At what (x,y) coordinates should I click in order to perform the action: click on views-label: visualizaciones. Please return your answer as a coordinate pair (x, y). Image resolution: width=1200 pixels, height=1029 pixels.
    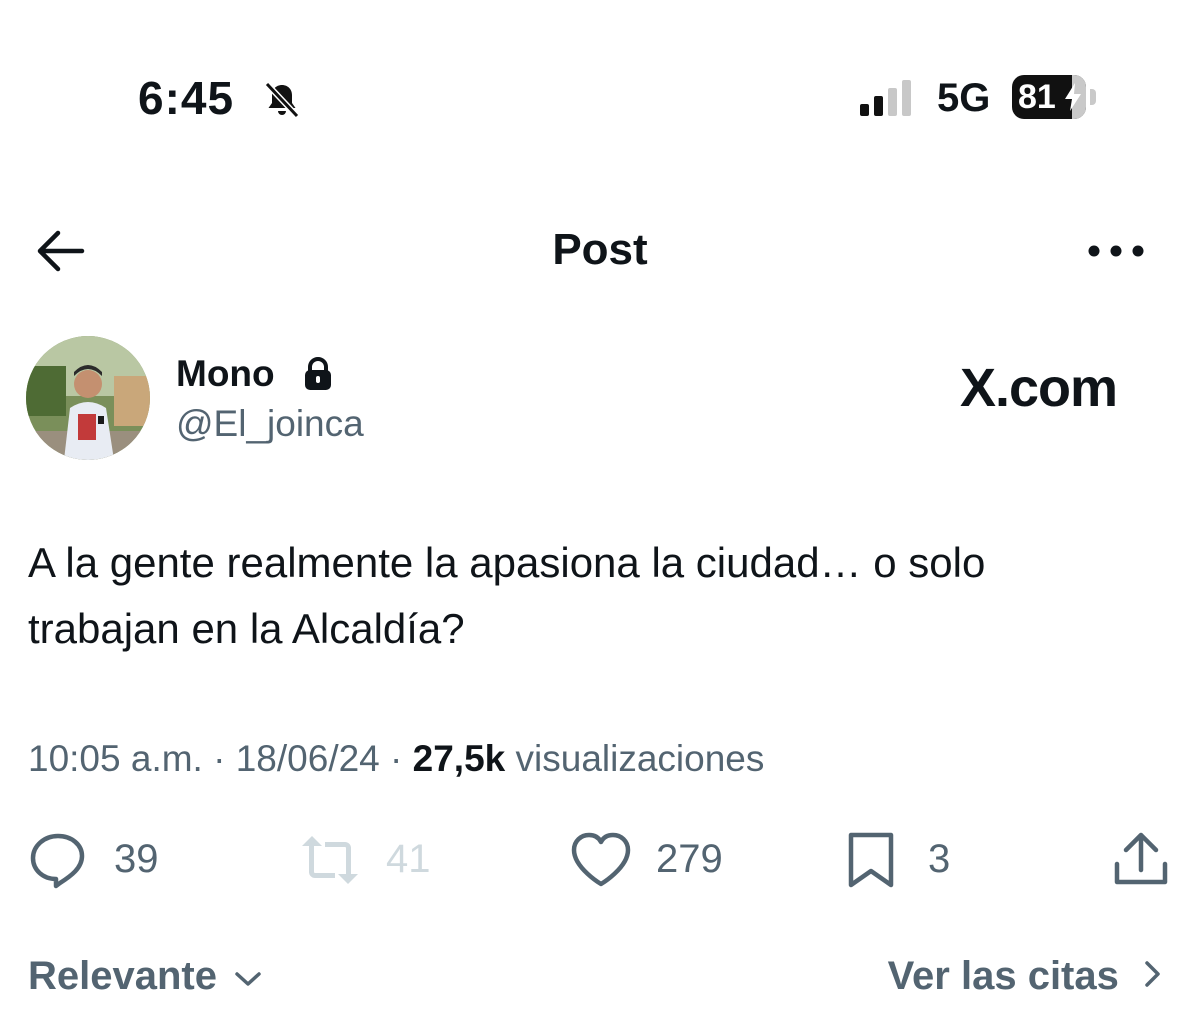
    Looking at the image, I should click on (640, 758).